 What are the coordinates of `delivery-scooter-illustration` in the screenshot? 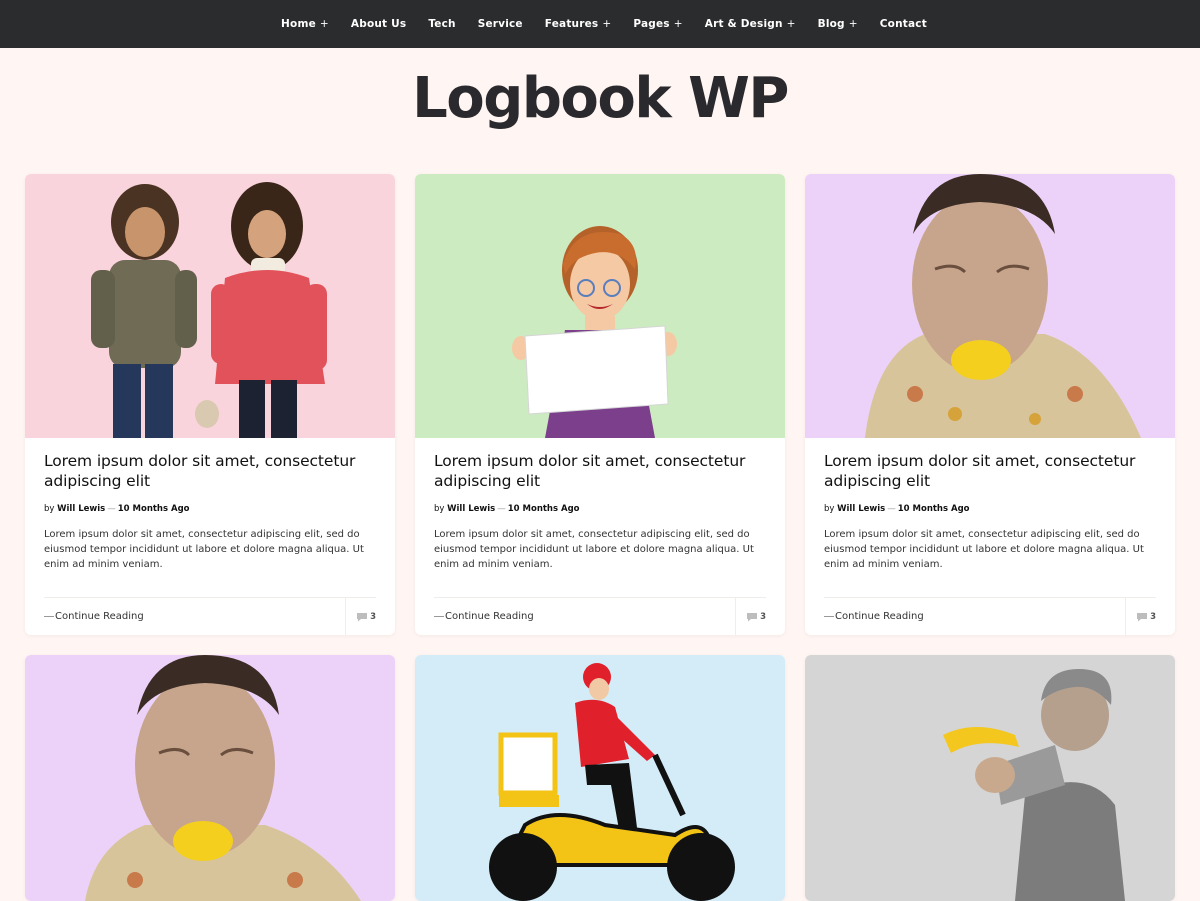 It's located at (612, 782).